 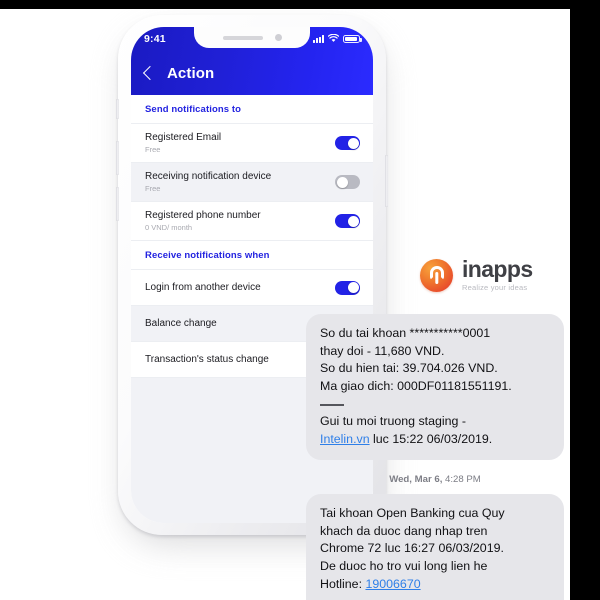 What do you see at coordinates (278, 37) in the screenshot?
I see `front-camera-icon` at bounding box center [278, 37].